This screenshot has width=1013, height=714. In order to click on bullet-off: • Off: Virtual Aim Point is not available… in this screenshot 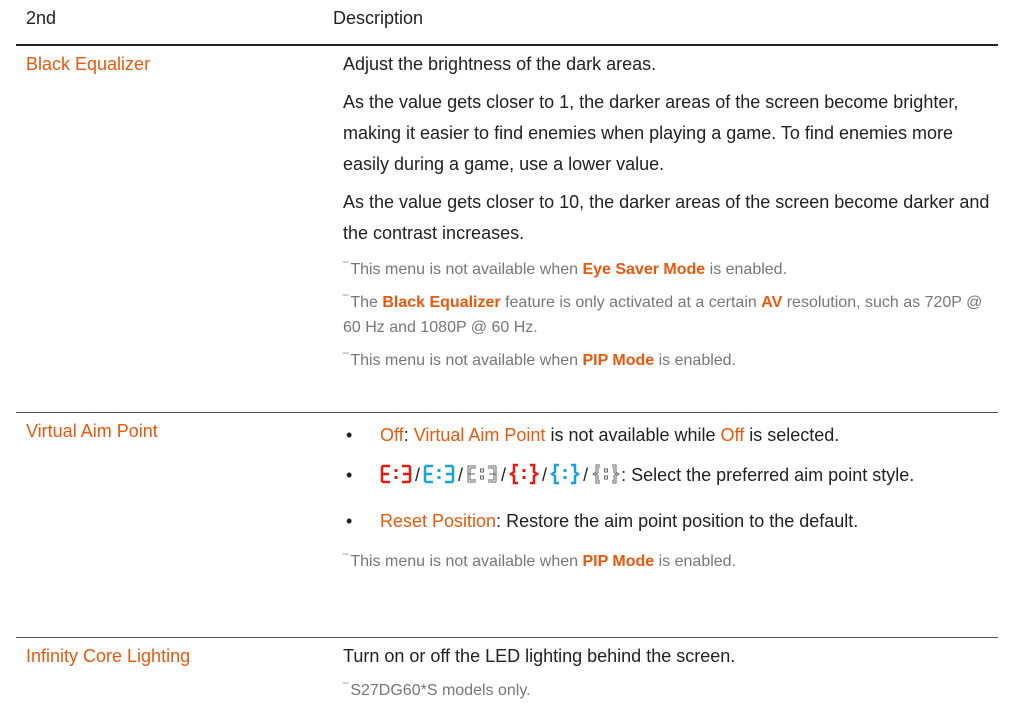, I will do `click(668, 435)`.